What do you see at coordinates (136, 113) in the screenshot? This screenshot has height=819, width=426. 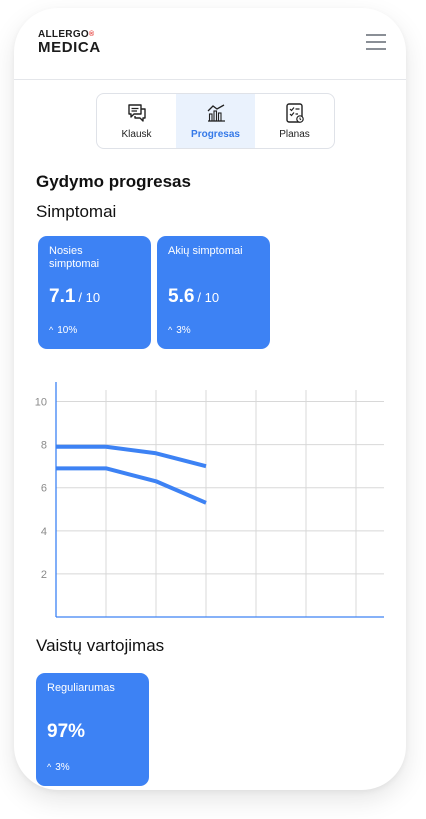 I see `chat-icon` at bounding box center [136, 113].